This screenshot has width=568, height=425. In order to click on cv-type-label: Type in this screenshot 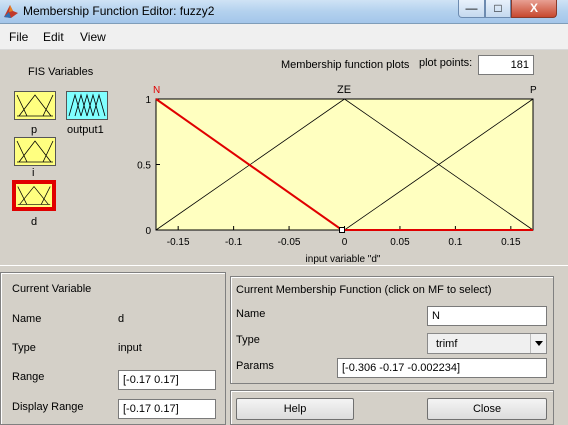, I will do `click(24, 348)`.